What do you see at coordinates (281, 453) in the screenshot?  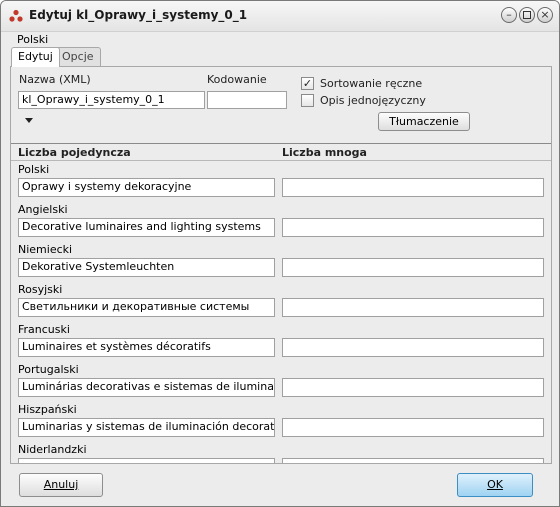 I see `translation-row: Niderlandzki` at bounding box center [281, 453].